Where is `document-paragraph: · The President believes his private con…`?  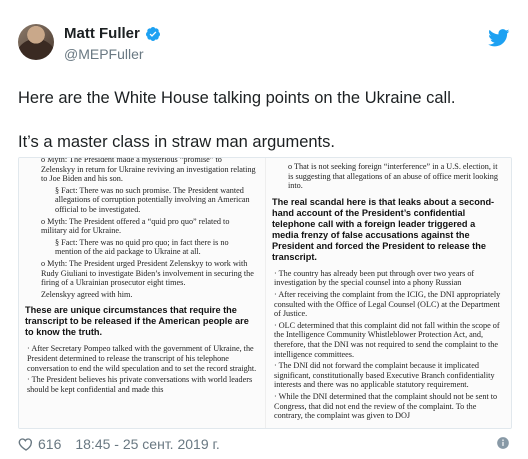
document-paragraph: · The President believes his private con… is located at coordinates (140, 384).